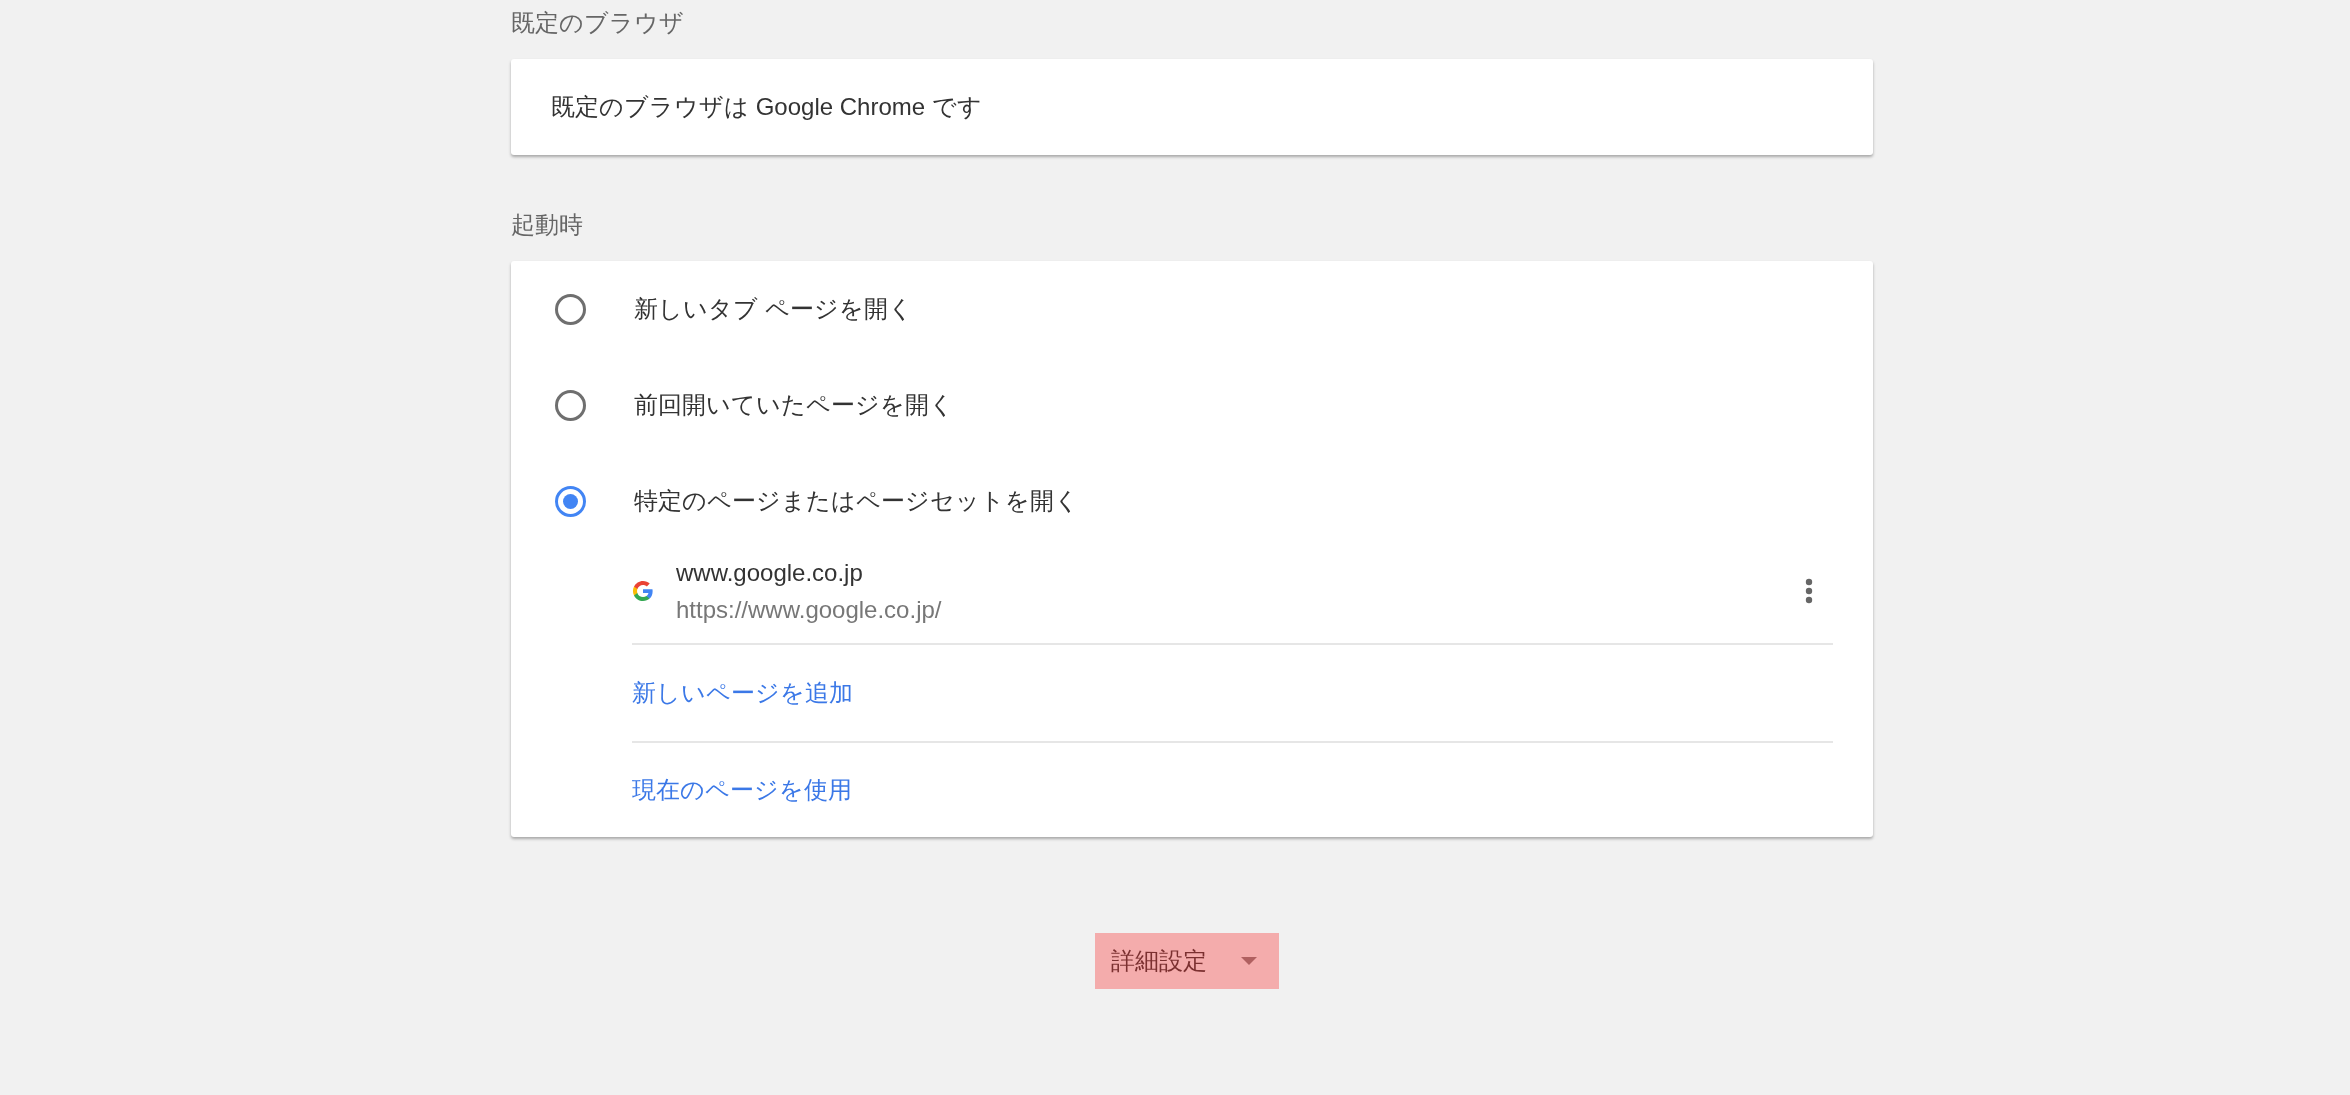 The image size is (2350, 1095). What do you see at coordinates (547, 225) in the screenshot?
I see `section-heading: 起動時` at bounding box center [547, 225].